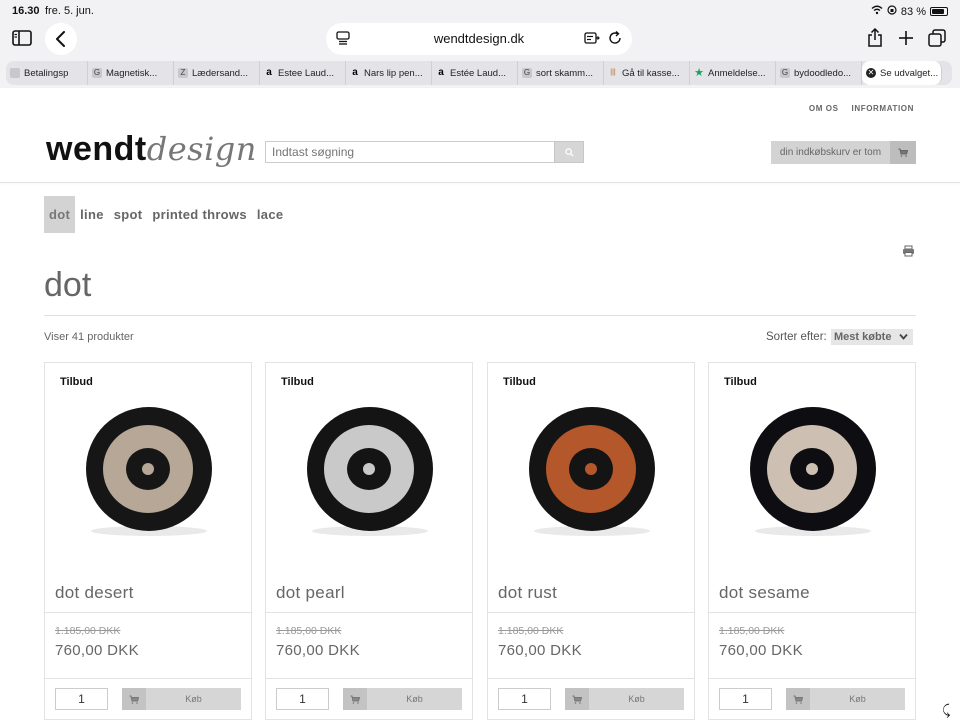 The width and height of the screenshot is (960, 720). I want to click on zara-icon: Z, so click(183, 73).